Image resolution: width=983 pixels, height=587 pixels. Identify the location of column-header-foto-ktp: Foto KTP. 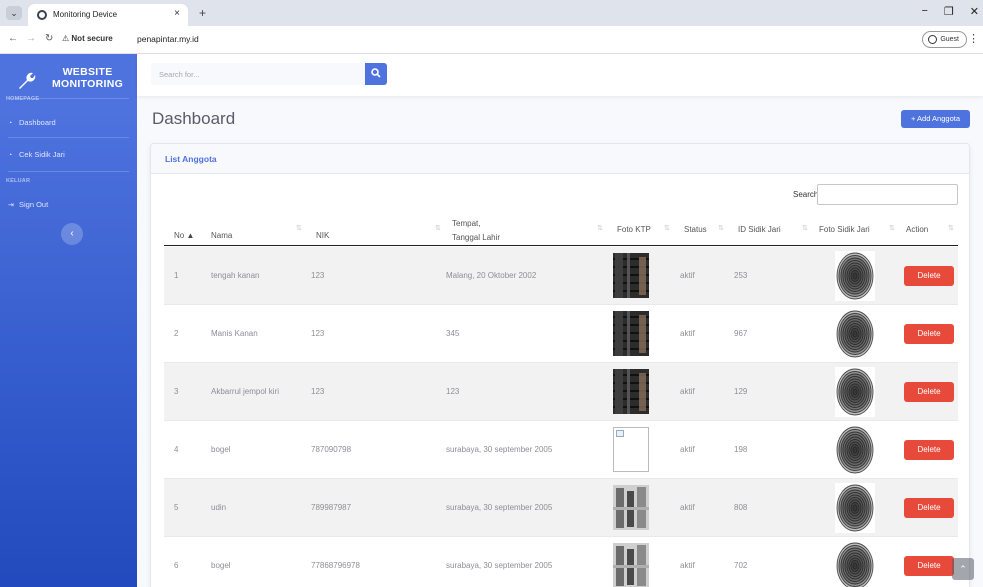
(634, 229).